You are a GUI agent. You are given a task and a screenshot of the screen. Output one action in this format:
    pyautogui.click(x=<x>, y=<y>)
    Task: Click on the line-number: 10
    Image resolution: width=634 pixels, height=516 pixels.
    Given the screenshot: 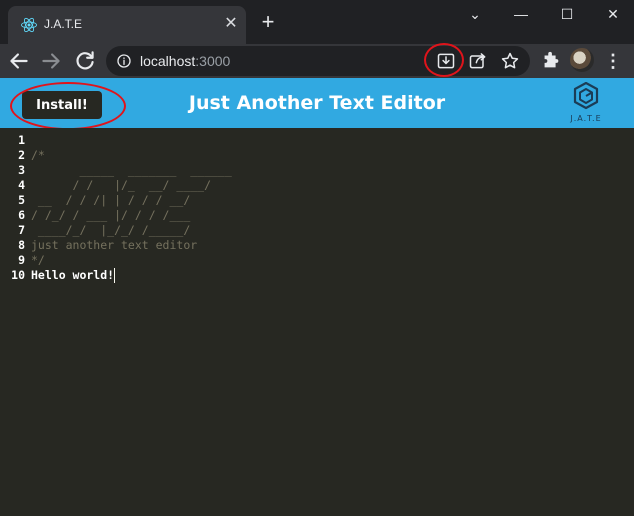 What is the action you would take?
    pyautogui.click(x=18, y=275)
    